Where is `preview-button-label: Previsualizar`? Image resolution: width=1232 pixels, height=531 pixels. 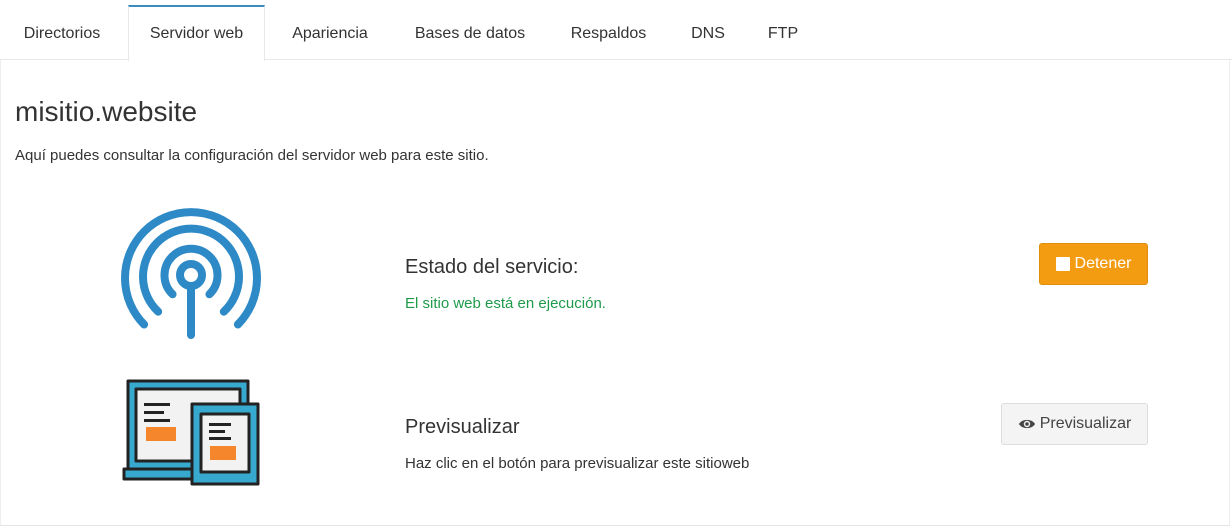 preview-button-label: Previsualizar is located at coordinates (1085, 423).